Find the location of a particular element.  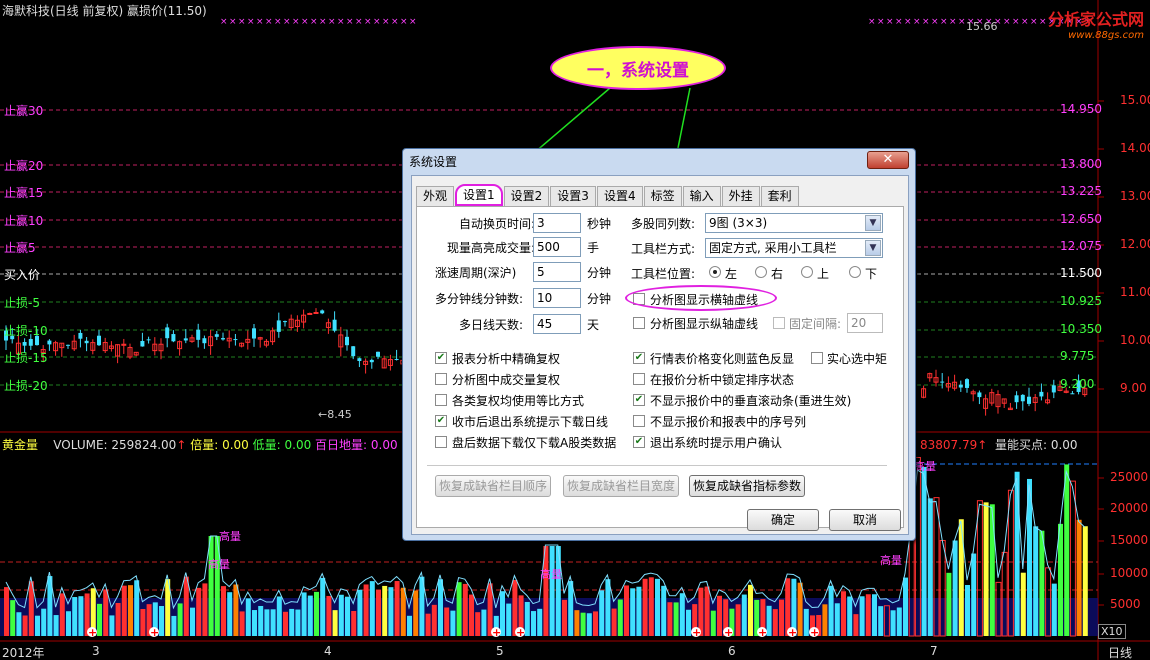

multiday-input: 45 is located at coordinates (557, 324).